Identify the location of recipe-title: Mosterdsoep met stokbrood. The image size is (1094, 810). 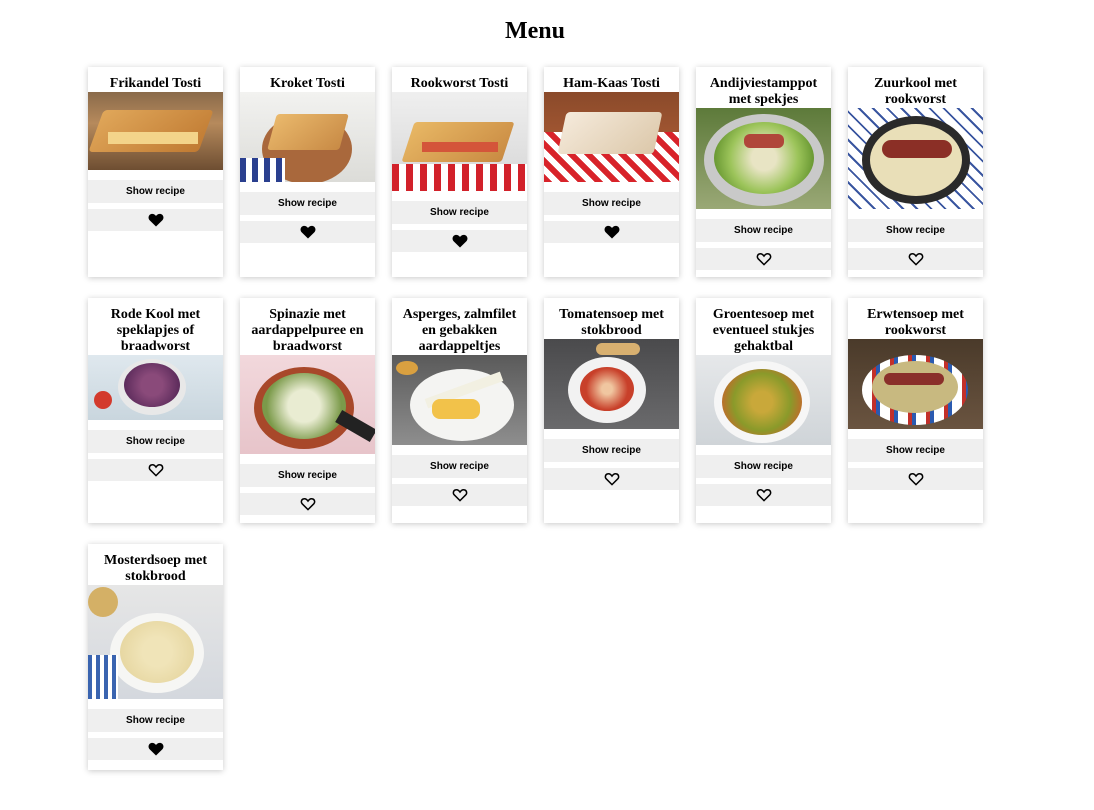
(155, 568).